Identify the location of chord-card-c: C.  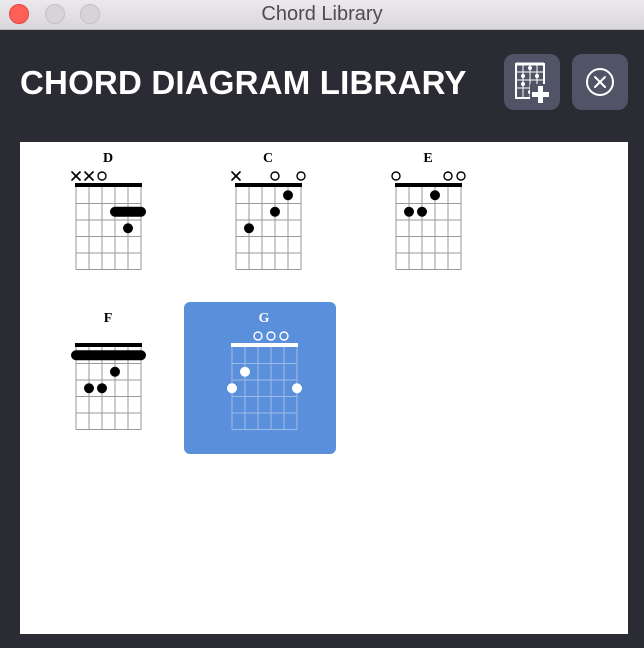
(264, 218).